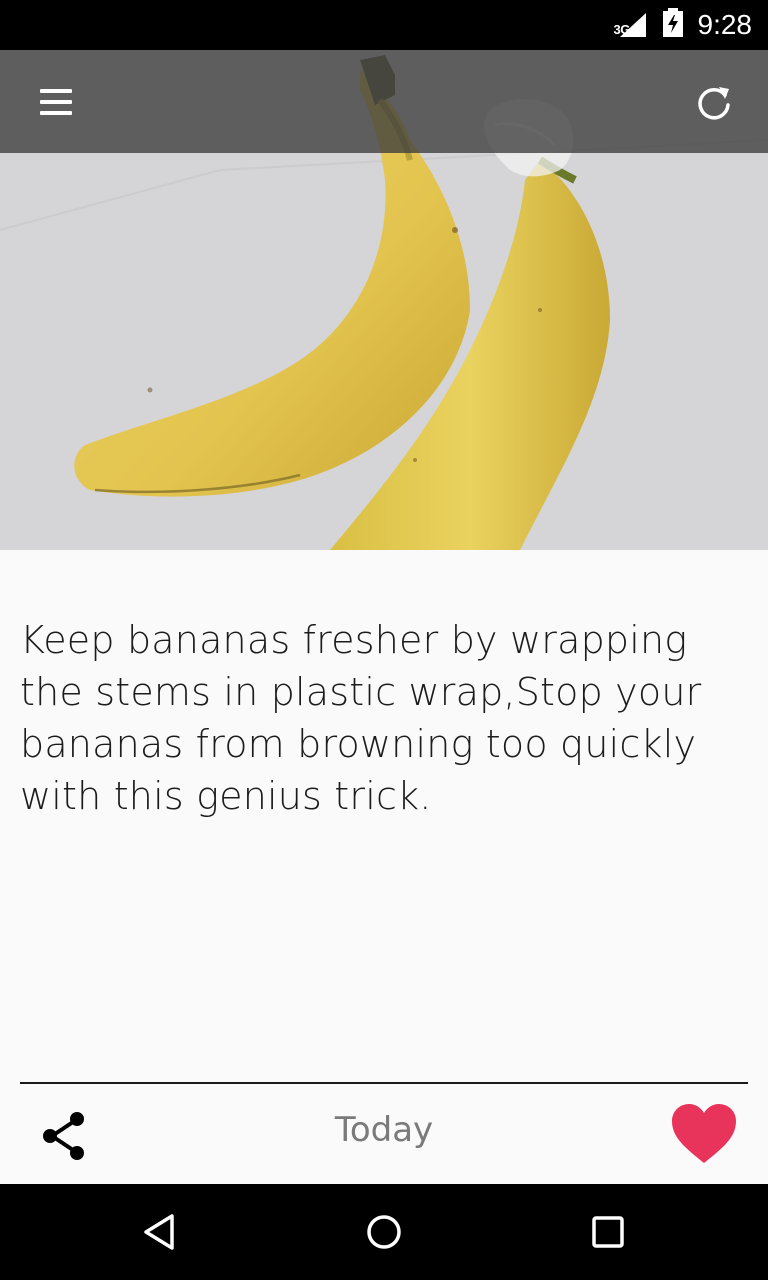 This screenshot has width=768, height=1280. I want to click on signal-icon: 3G, so click(631, 25).